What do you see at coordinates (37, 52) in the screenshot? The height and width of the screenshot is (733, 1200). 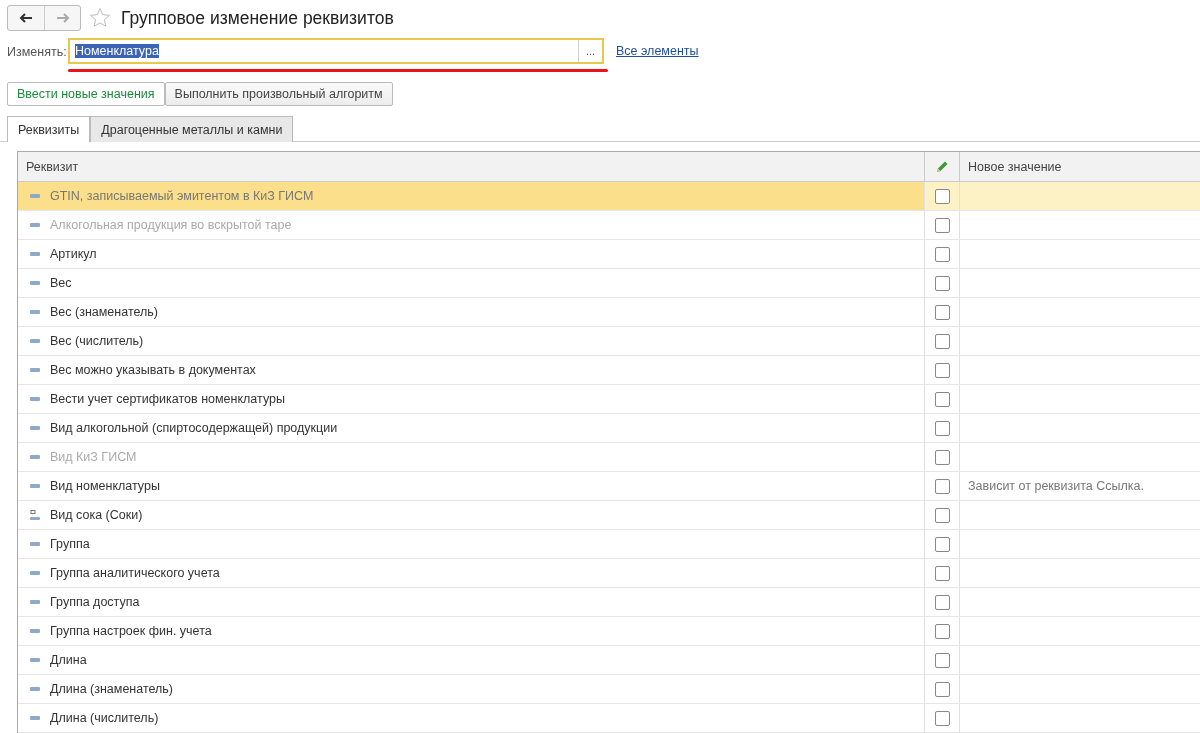 I see `field-label: Изменять:` at bounding box center [37, 52].